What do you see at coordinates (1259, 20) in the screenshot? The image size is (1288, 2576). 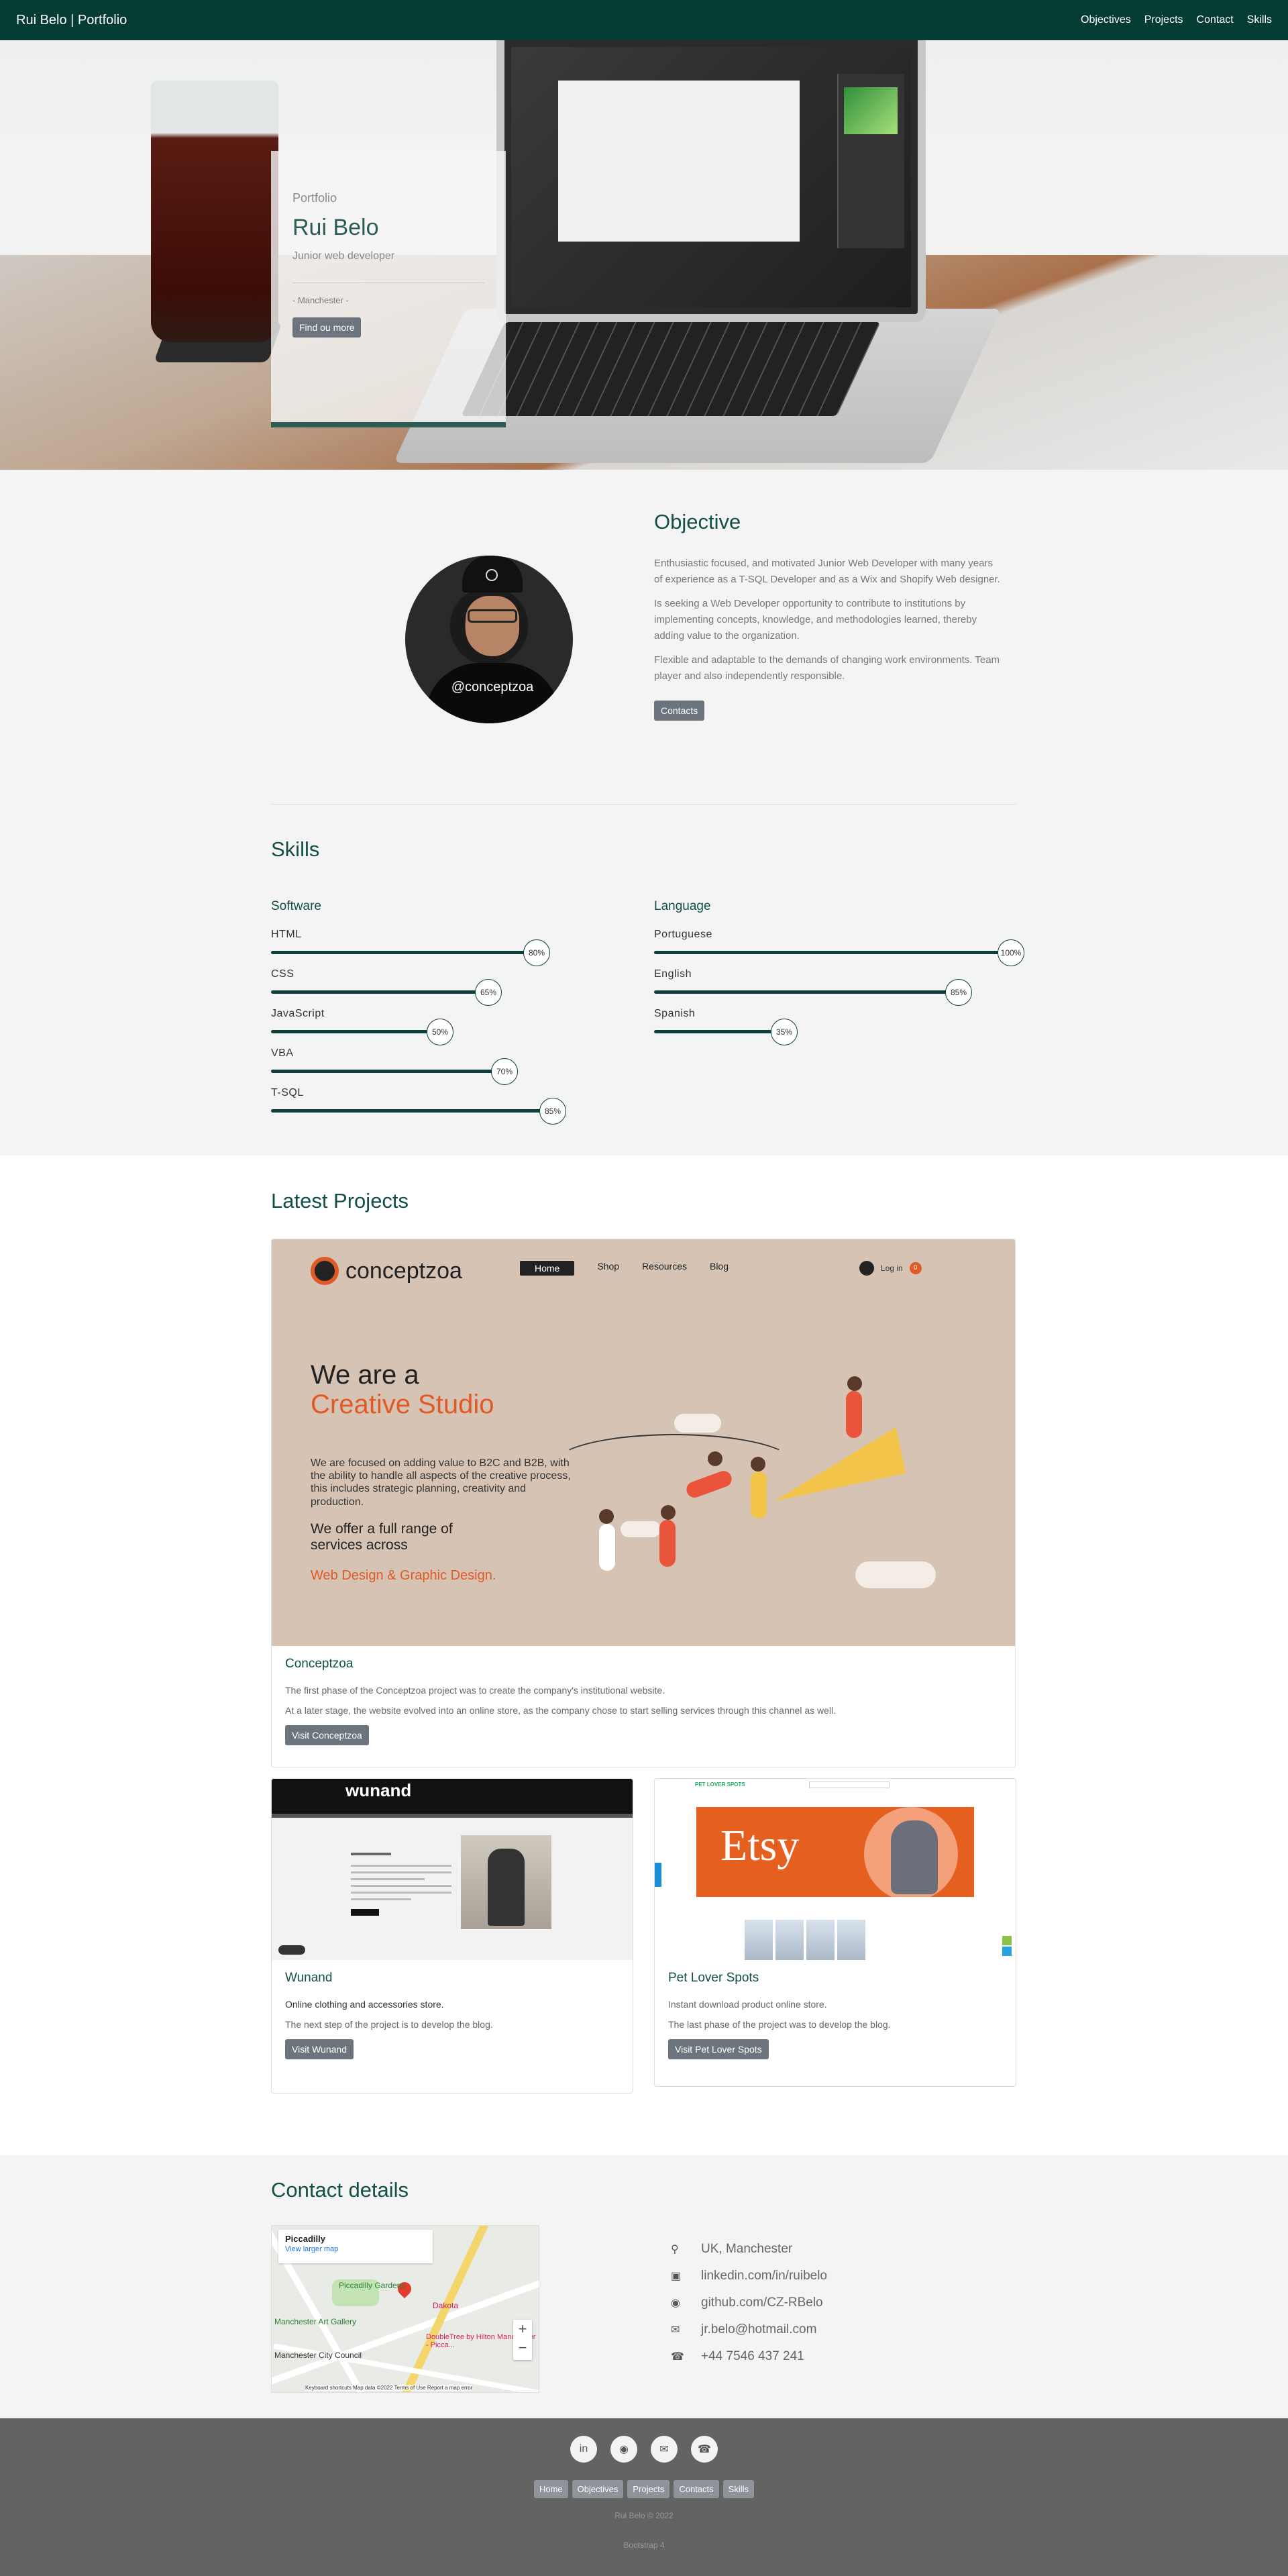 I see `nav-skills: Skills` at bounding box center [1259, 20].